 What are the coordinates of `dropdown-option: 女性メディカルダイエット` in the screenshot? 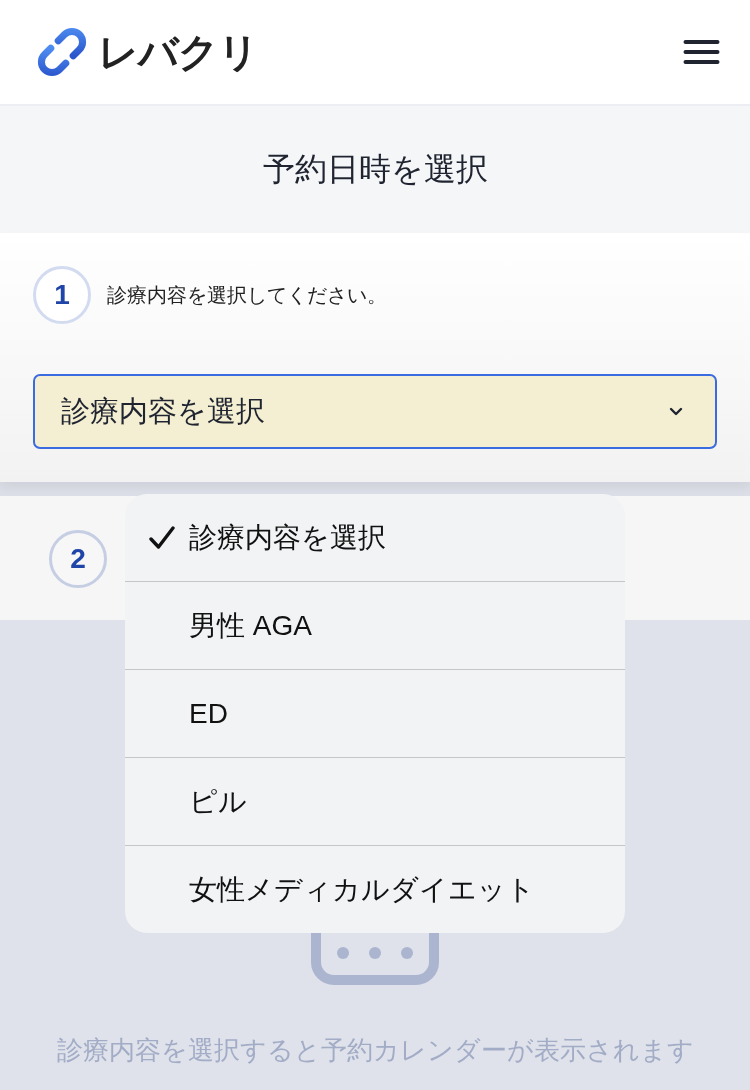 It's located at (375, 889).